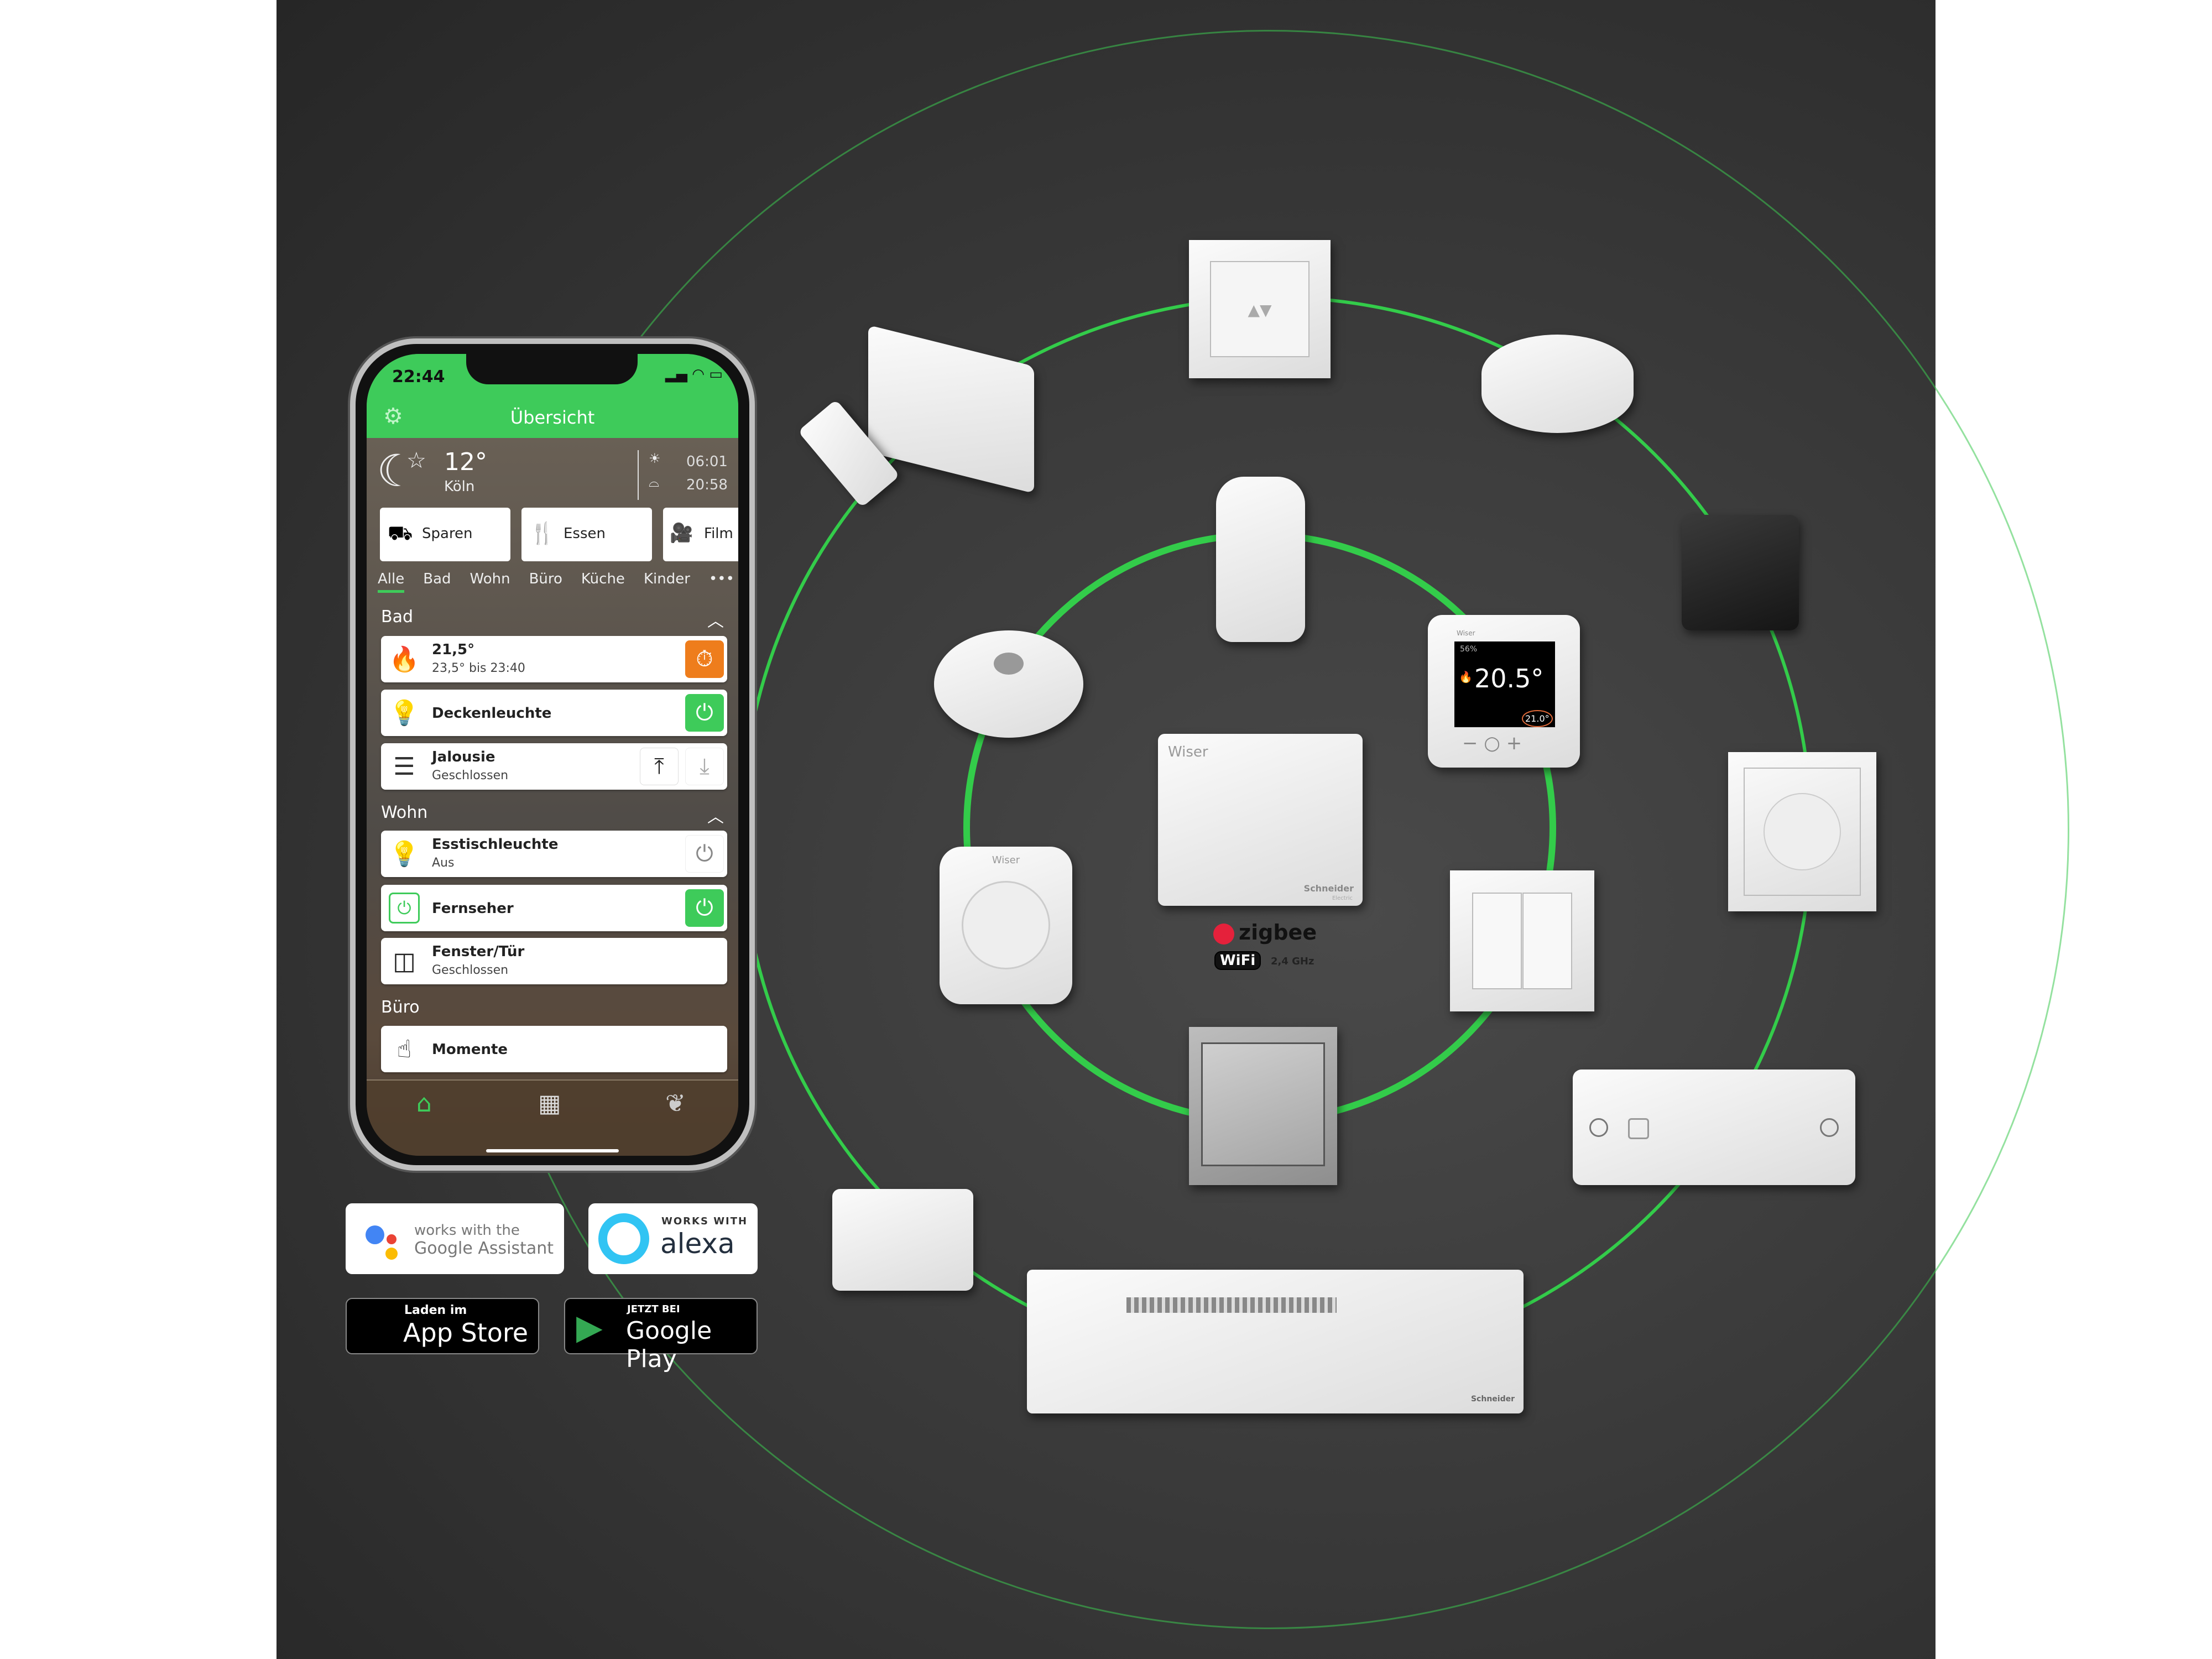 The image size is (2212, 1659). I want to click on list-item-momente: ☝ Momente, so click(554, 1049).